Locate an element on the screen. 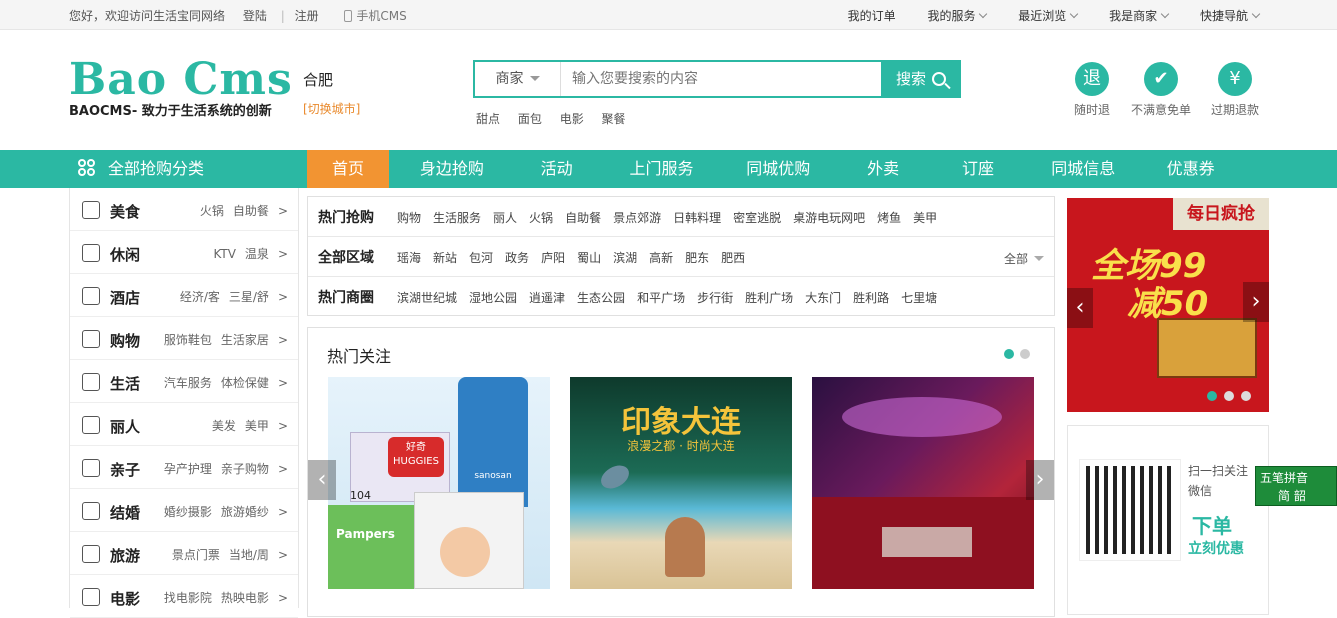  filter-option: 政务 is located at coordinates (517, 258).